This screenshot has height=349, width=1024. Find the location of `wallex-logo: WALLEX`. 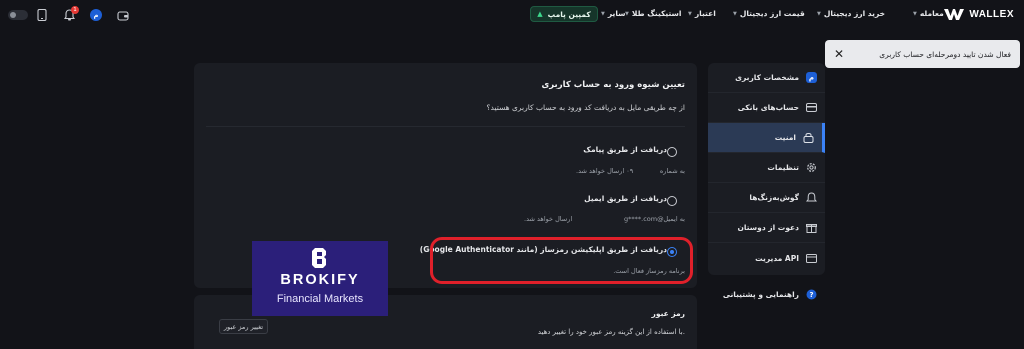

wallex-logo: WALLEX is located at coordinates (979, 14).